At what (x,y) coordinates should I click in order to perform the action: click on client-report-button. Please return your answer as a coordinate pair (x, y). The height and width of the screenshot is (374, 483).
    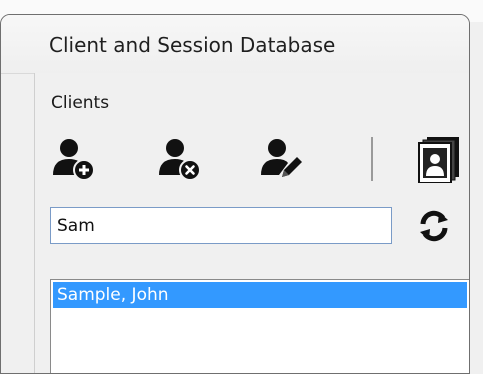
    Looking at the image, I should click on (437, 159).